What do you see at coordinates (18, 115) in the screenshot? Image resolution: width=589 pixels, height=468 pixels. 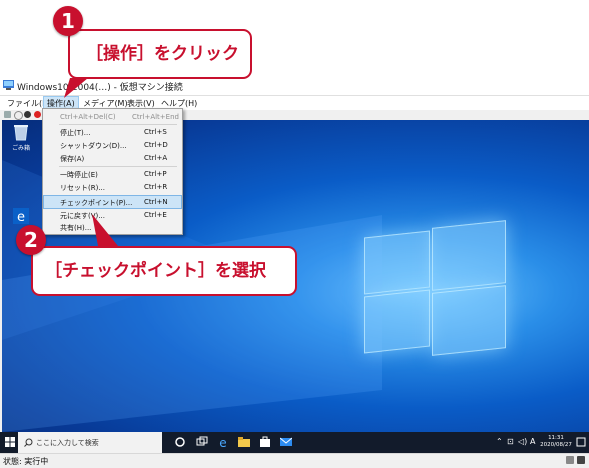 I see `start-icon` at bounding box center [18, 115].